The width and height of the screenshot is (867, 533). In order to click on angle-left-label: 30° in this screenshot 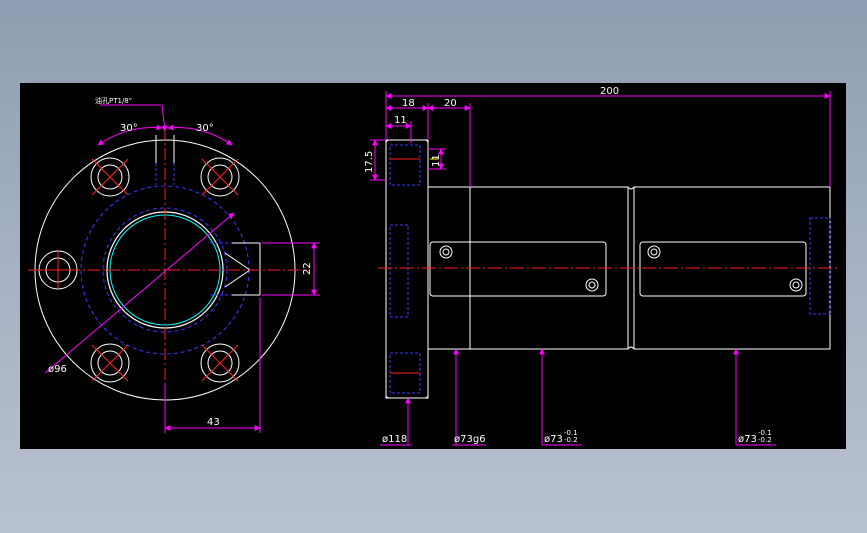, I will do `click(129, 128)`.